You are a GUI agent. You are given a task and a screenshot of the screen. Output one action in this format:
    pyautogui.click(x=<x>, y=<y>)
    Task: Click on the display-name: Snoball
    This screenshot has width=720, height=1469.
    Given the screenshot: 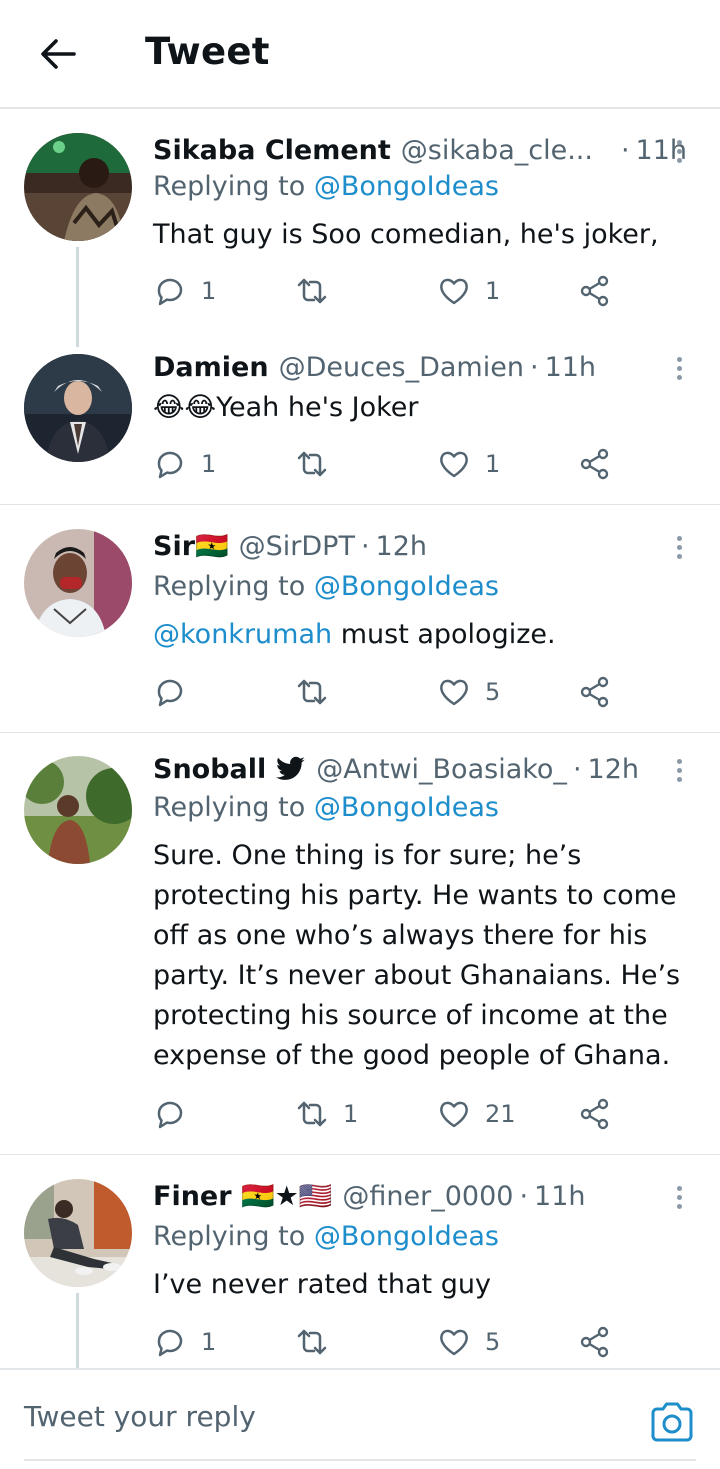 What is the action you would take?
    pyautogui.click(x=209, y=769)
    